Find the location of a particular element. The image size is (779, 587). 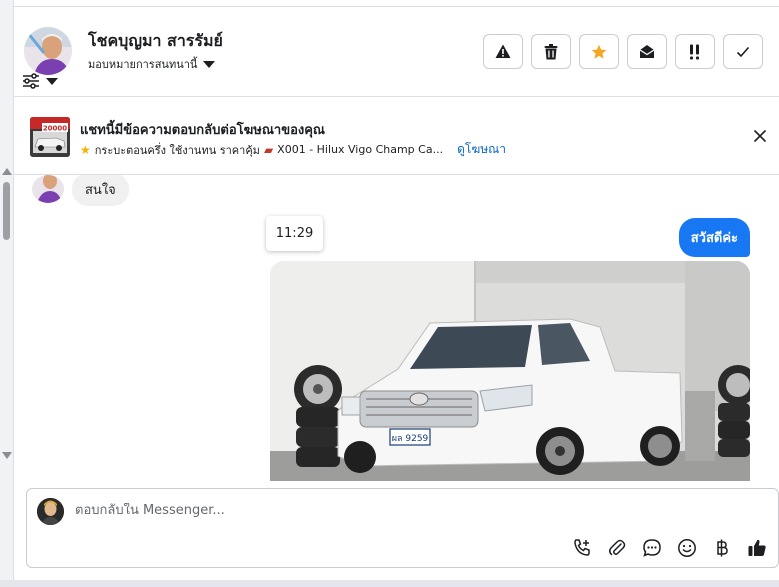

trash-icon is located at coordinates (551, 51).